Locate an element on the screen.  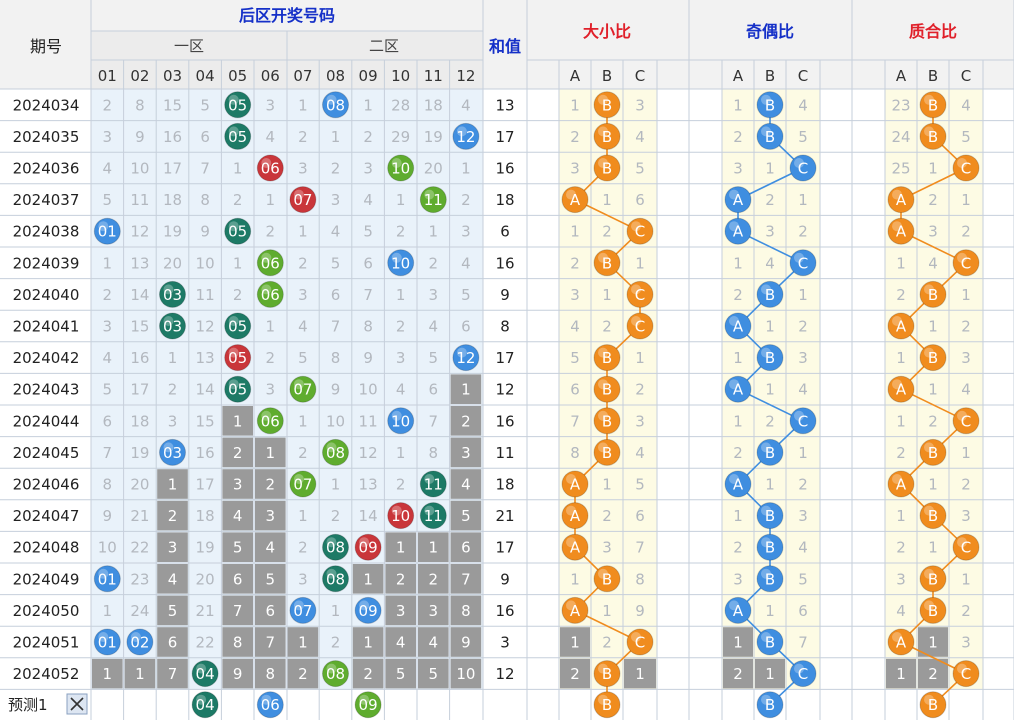
drawn-ball-07-label: 07 is located at coordinates (302, 390).